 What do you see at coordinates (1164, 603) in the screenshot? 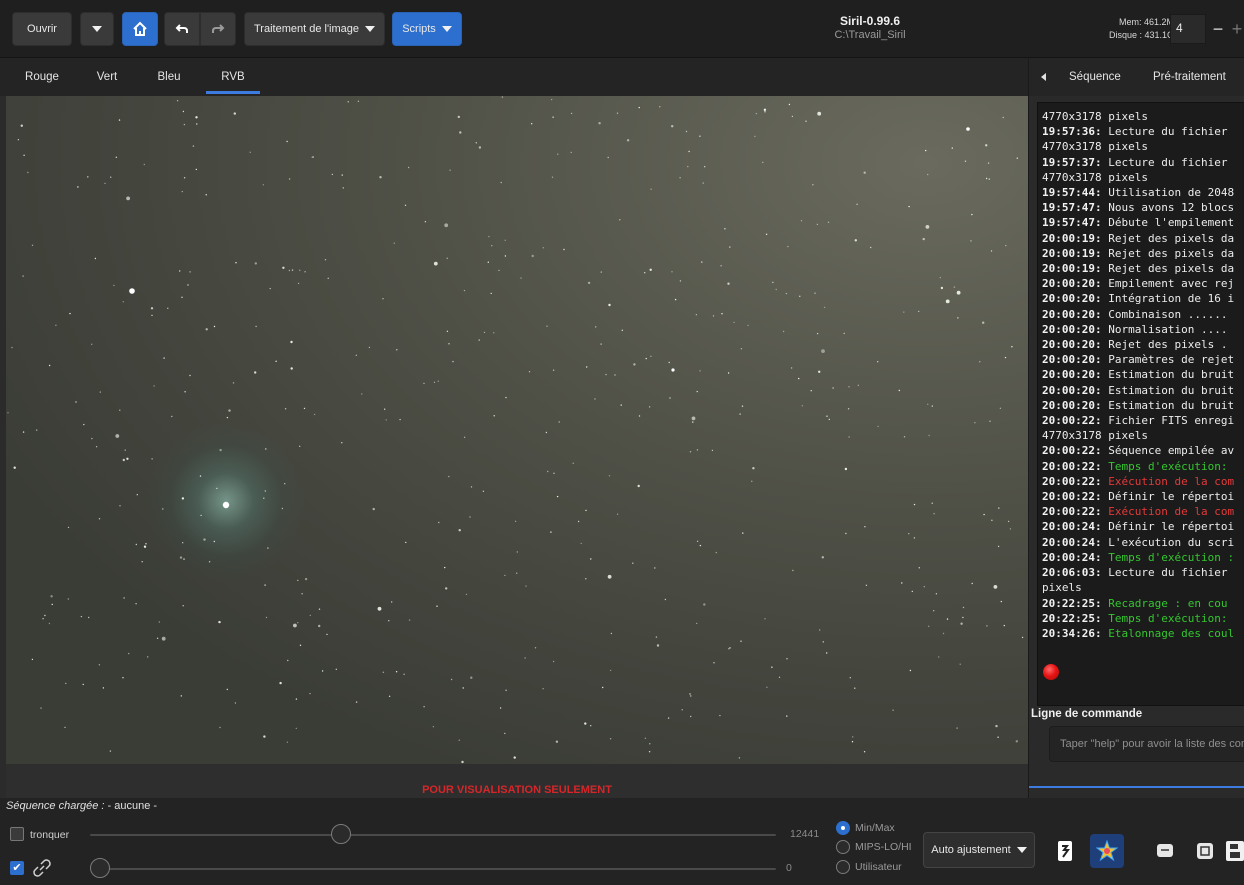
I see `log-message: Recadrage : en cou` at bounding box center [1164, 603].